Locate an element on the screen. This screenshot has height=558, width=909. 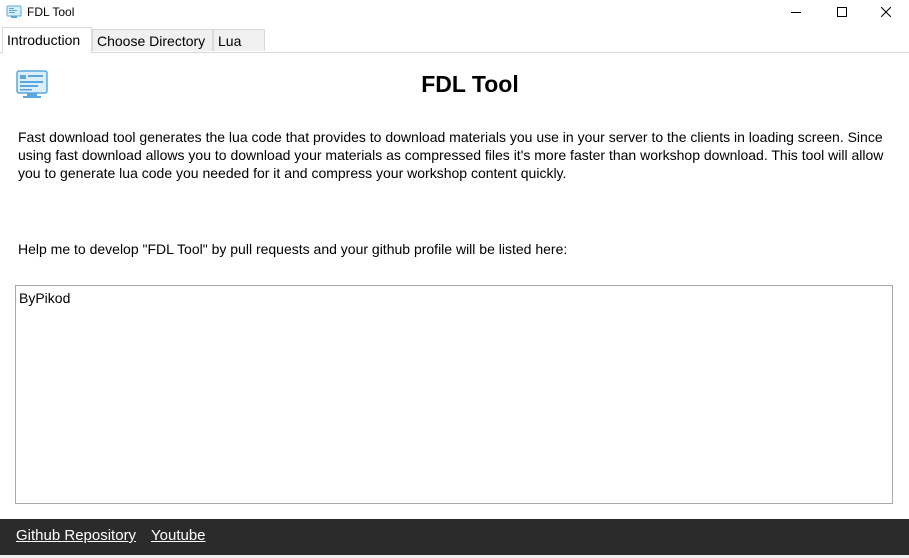
minimize-icon is located at coordinates (796, 12).